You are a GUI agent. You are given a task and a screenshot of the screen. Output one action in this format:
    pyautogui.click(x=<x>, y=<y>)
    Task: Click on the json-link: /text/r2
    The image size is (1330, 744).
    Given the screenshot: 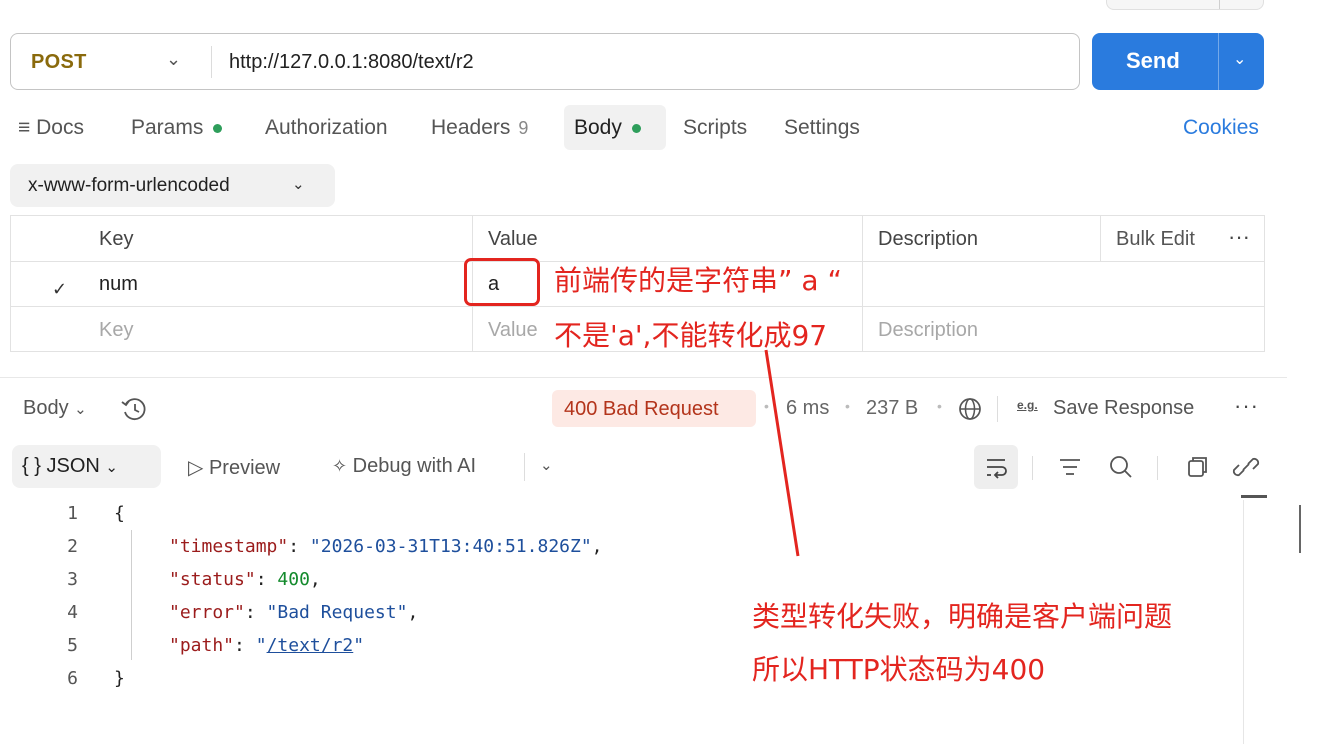 What is the action you would take?
    pyautogui.click(x=310, y=645)
    